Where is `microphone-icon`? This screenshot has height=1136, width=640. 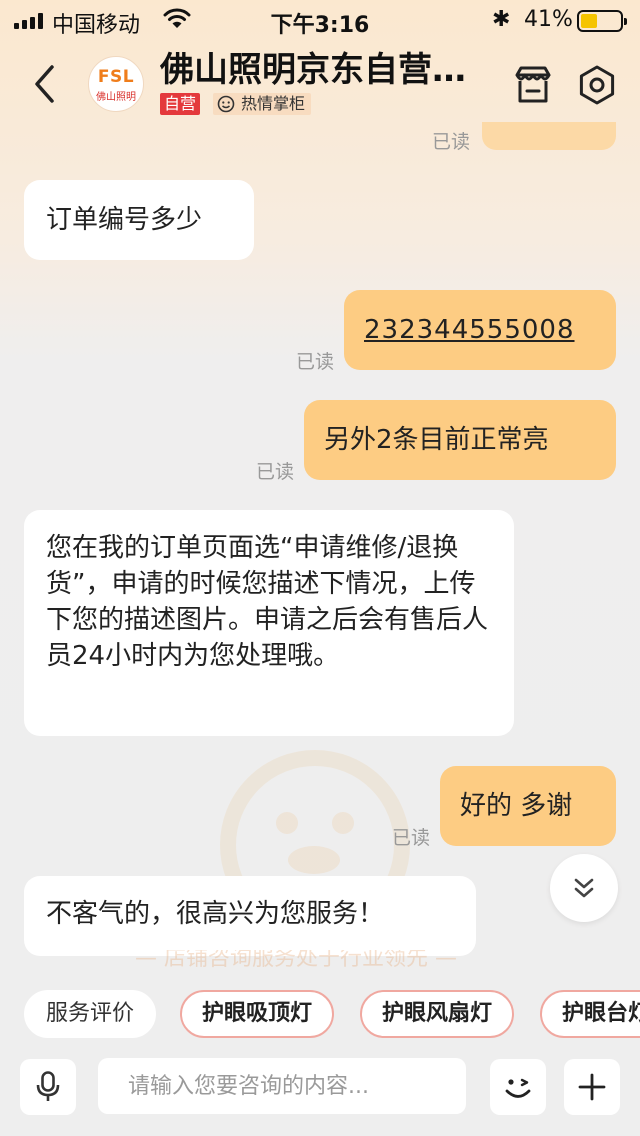 microphone-icon is located at coordinates (48, 1086).